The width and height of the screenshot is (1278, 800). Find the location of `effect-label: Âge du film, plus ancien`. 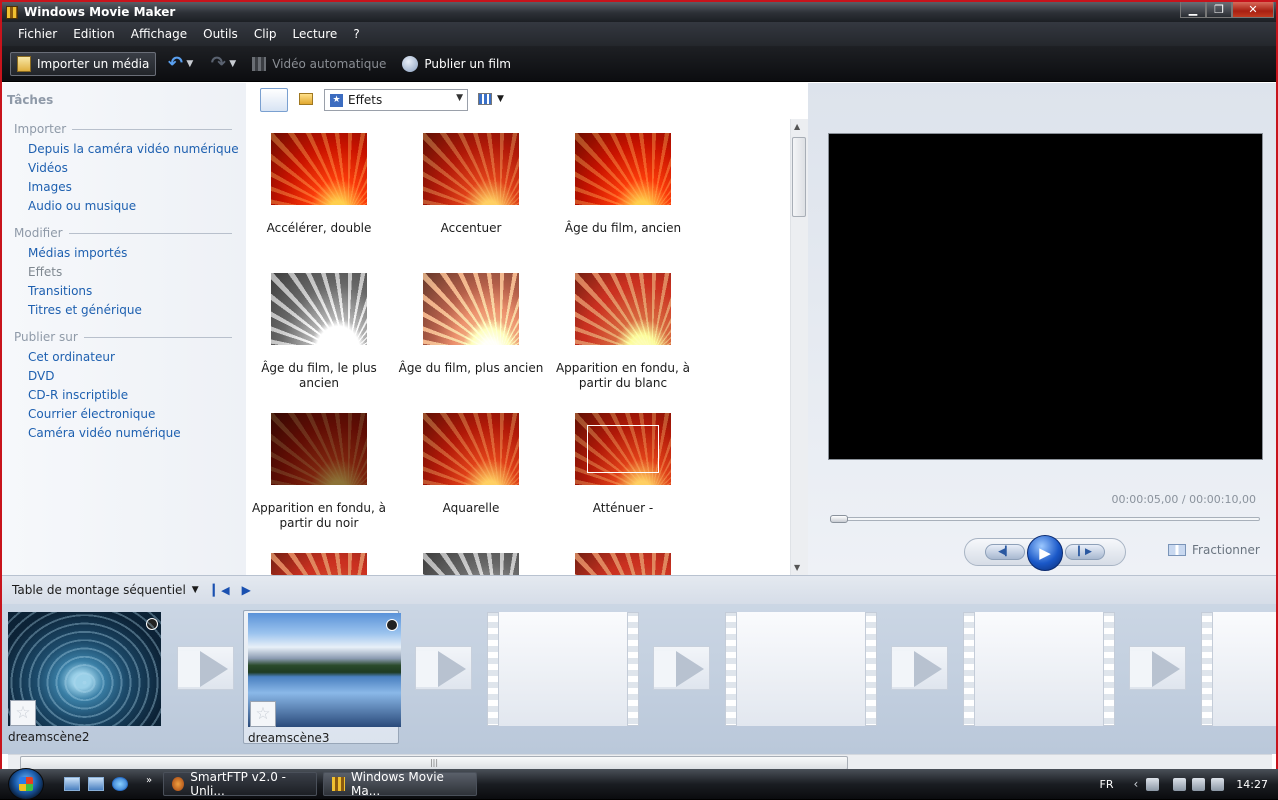

effect-label: Âge du film, plus ancien is located at coordinates (471, 368).